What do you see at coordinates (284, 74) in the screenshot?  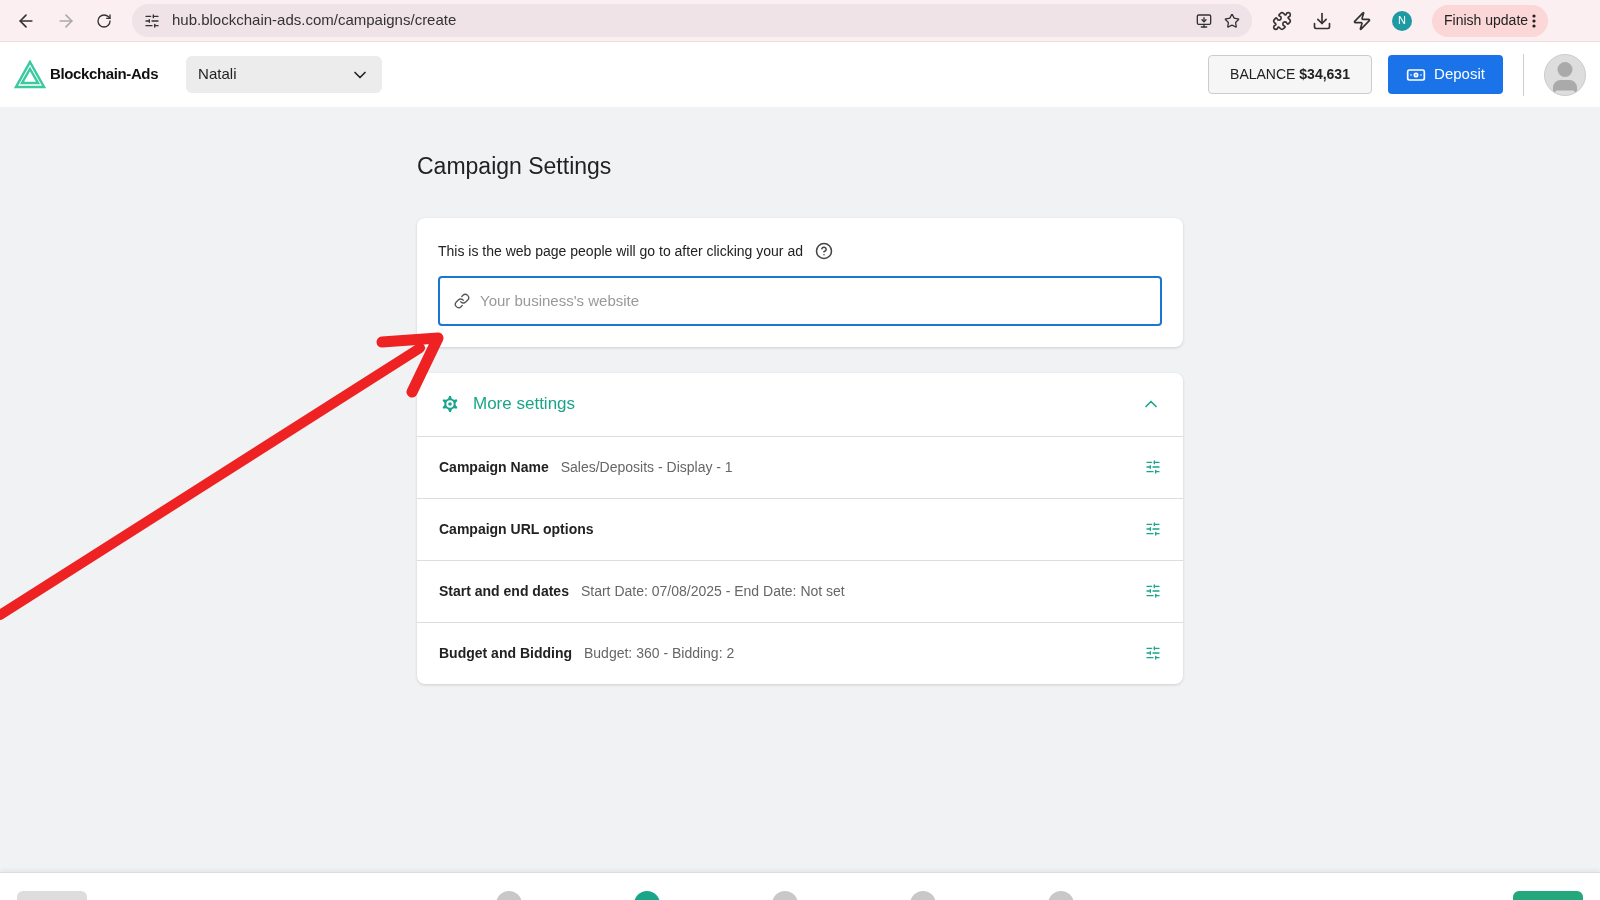 I see `account-dropdown: Natali` at bounding box center [284, 74].